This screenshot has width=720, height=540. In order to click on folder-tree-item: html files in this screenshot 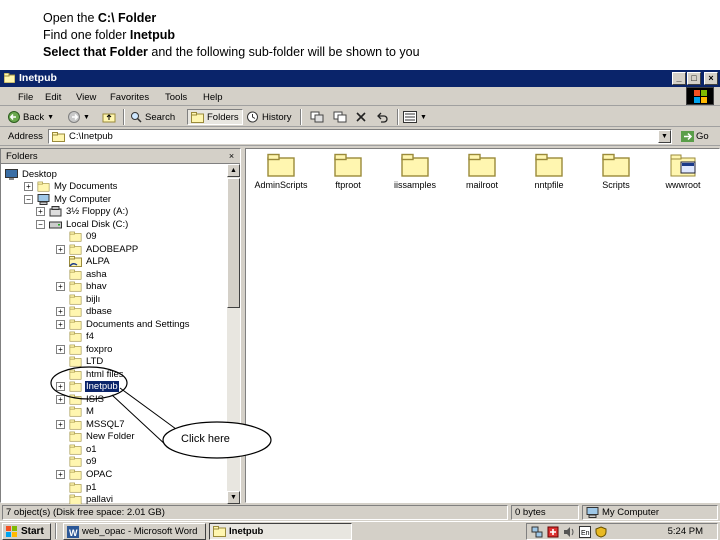, I will do `click(96, 374)`.